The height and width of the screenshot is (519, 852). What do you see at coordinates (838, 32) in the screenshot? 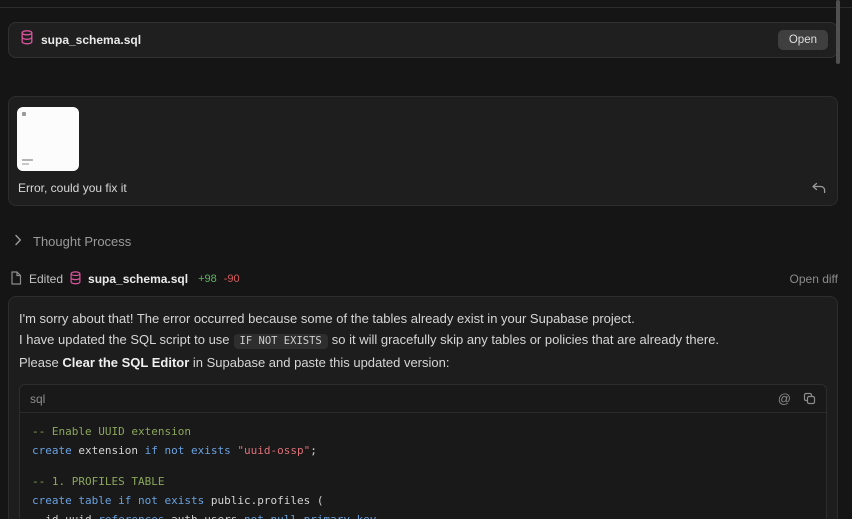
I see `scrollbar-thumb` at bounding box center [838, 32].